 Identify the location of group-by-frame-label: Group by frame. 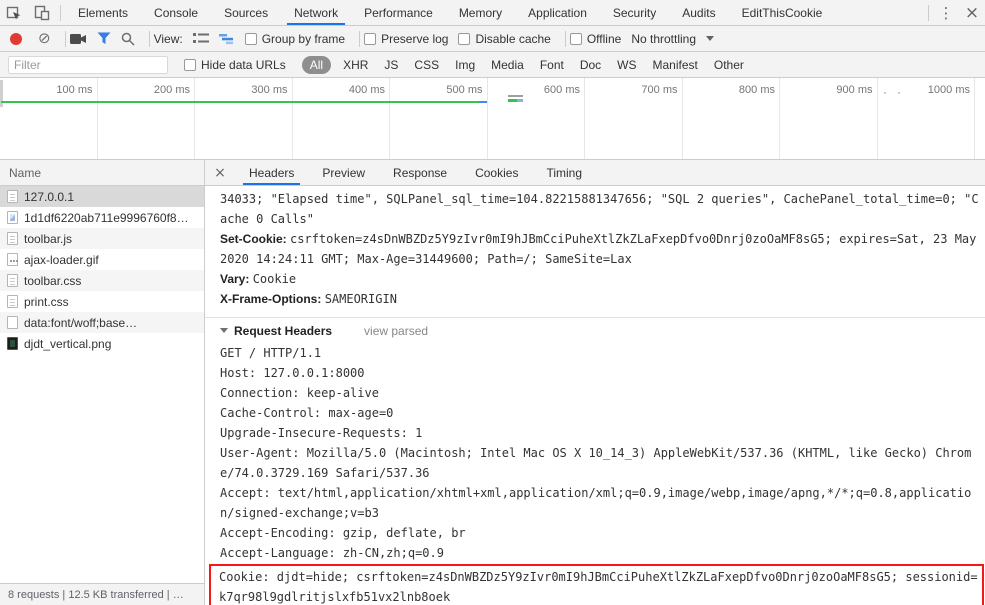
(303, 39).